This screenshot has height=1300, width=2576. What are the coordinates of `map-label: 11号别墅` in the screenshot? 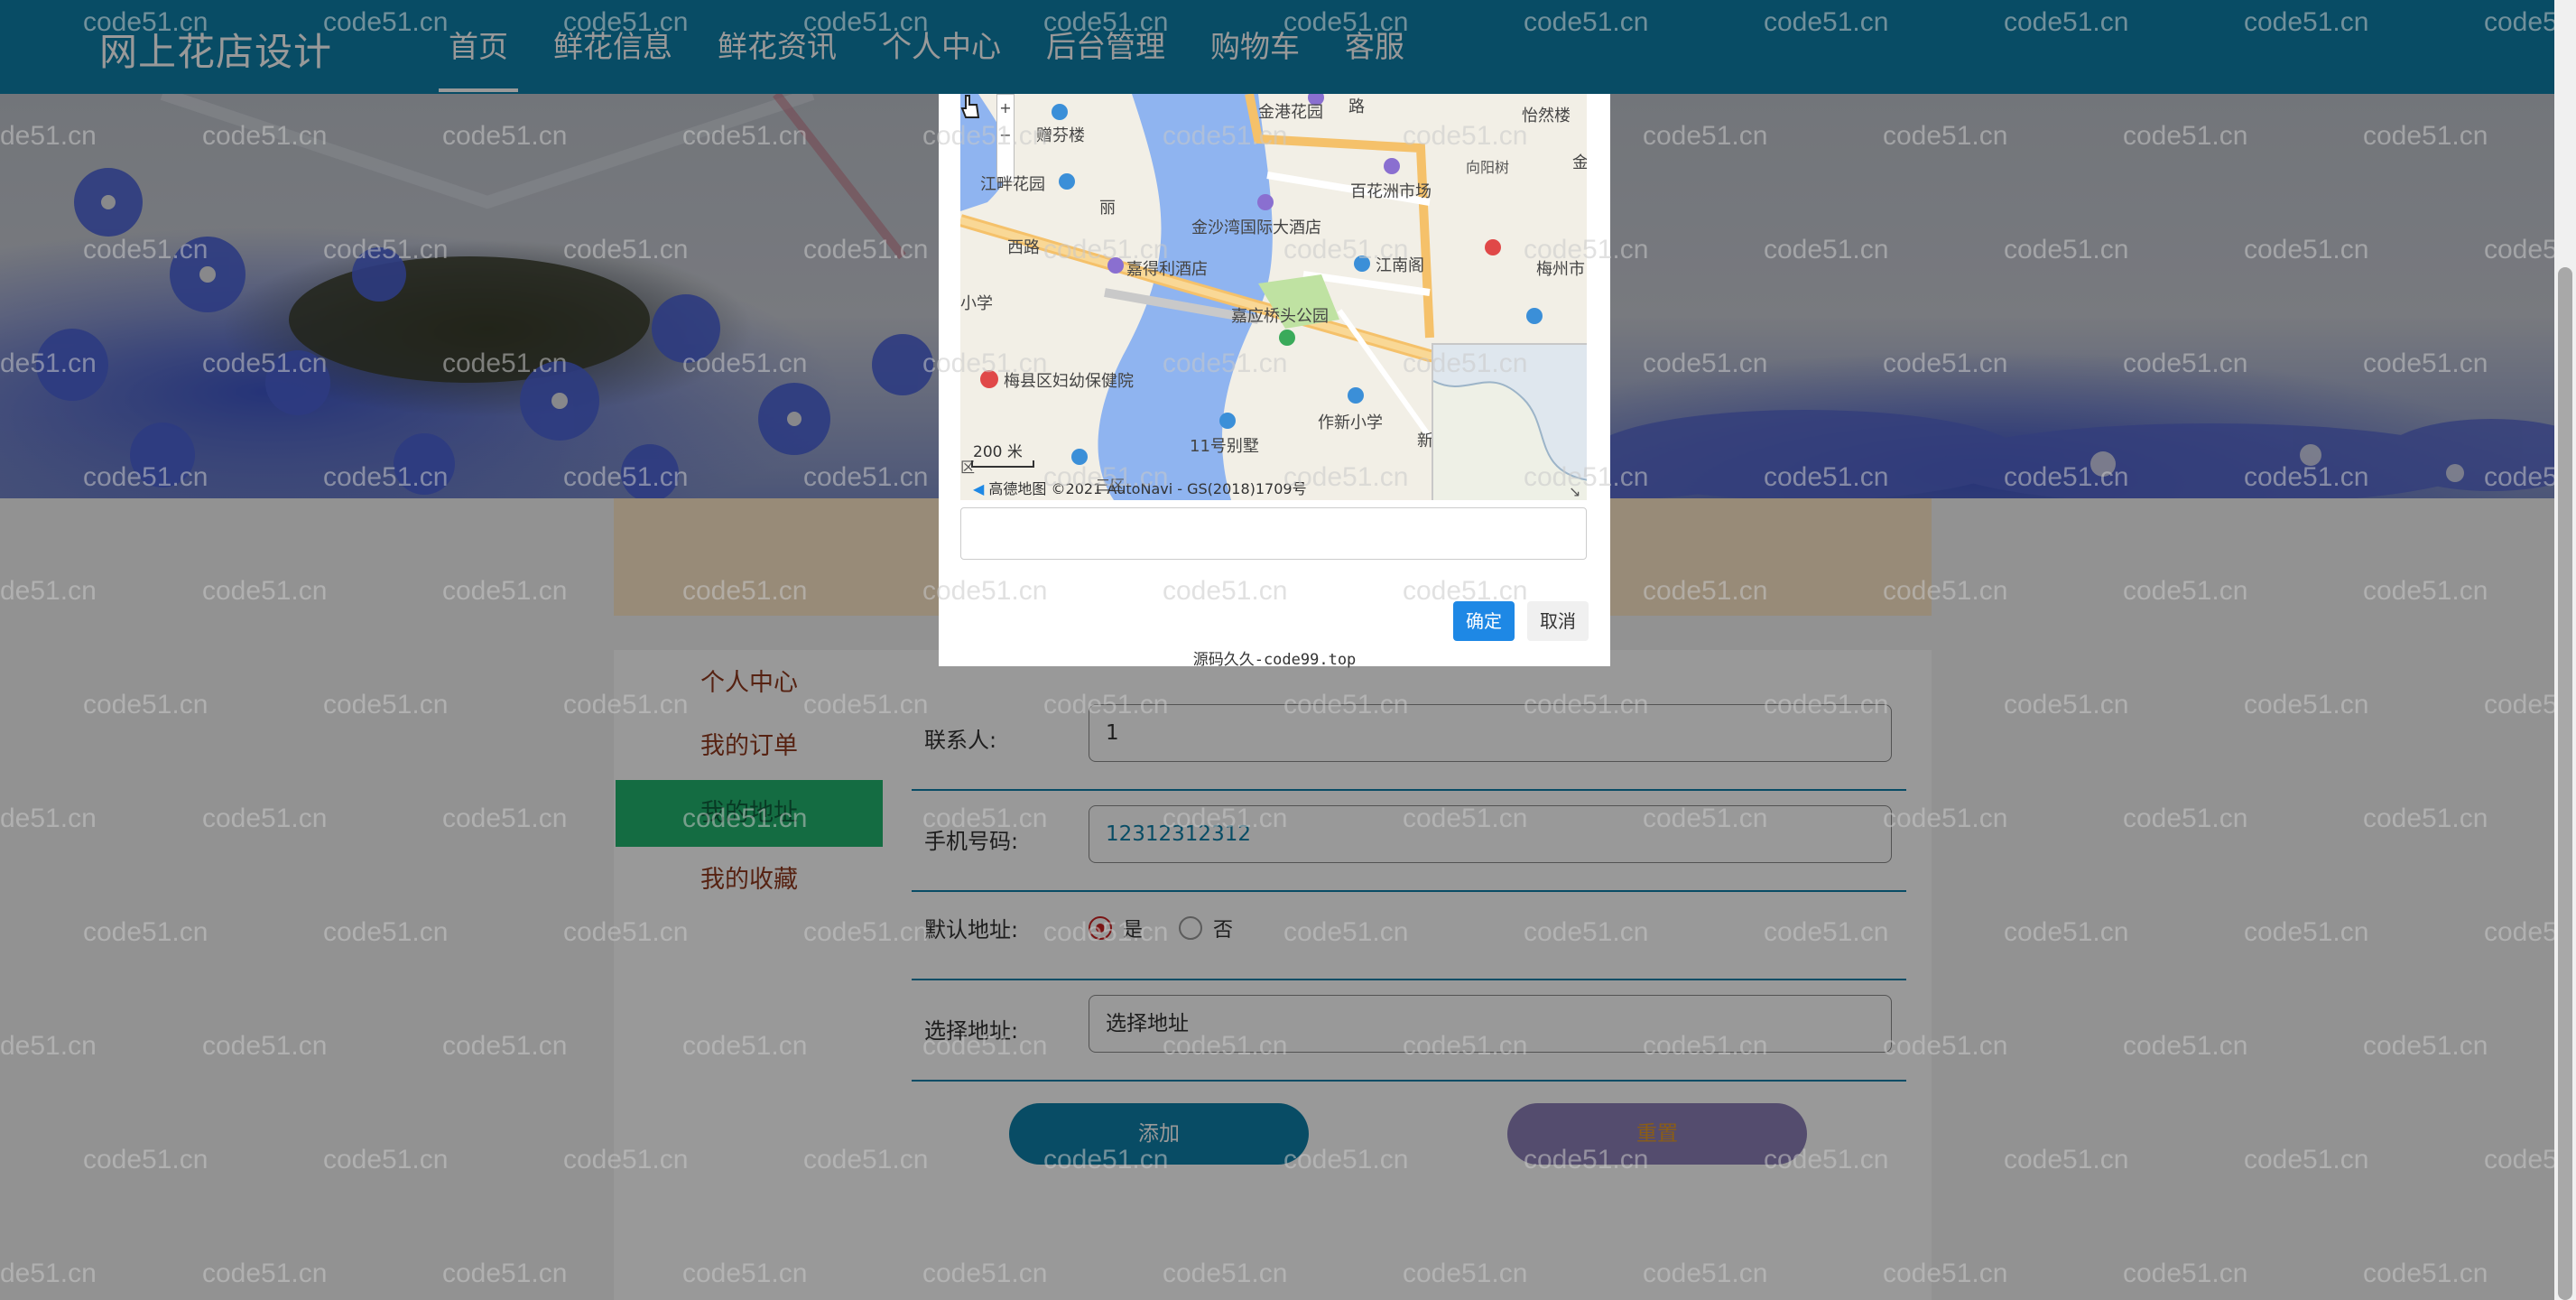 It's located at (1225, 446).